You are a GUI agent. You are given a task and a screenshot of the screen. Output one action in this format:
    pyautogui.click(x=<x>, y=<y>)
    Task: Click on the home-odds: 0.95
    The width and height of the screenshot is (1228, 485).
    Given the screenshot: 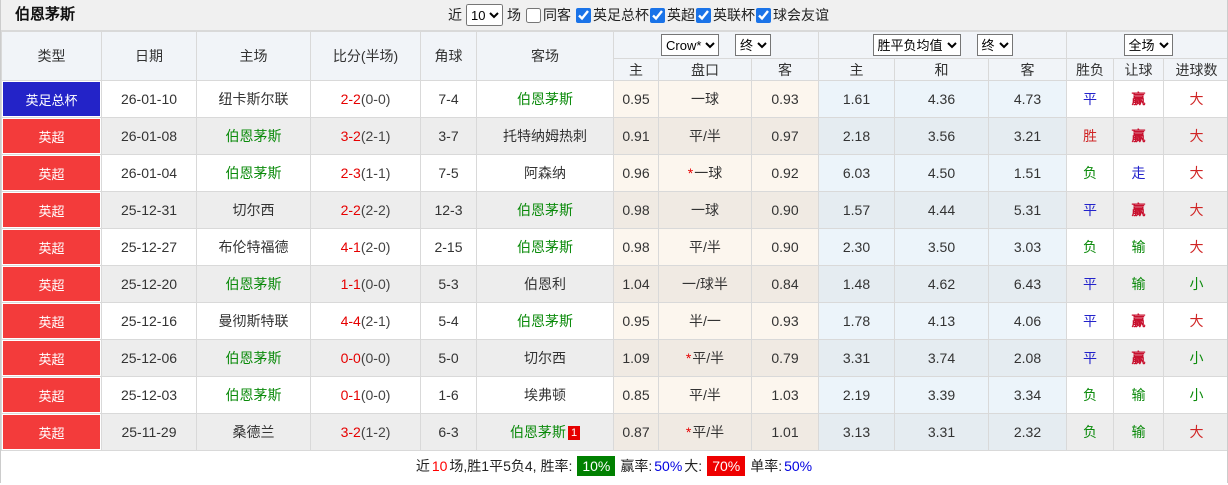 What is the action you would take?
    pyautogui.click(x=636, y=321)
    